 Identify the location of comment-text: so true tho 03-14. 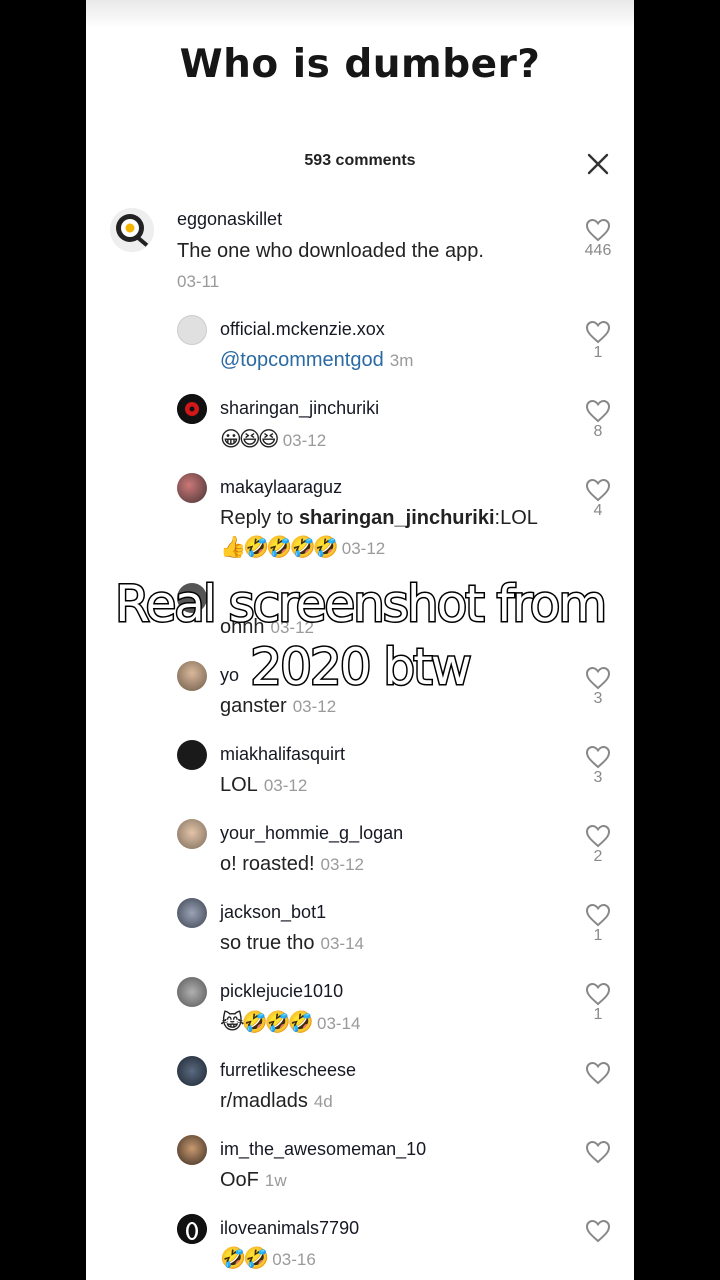
(292, 943).